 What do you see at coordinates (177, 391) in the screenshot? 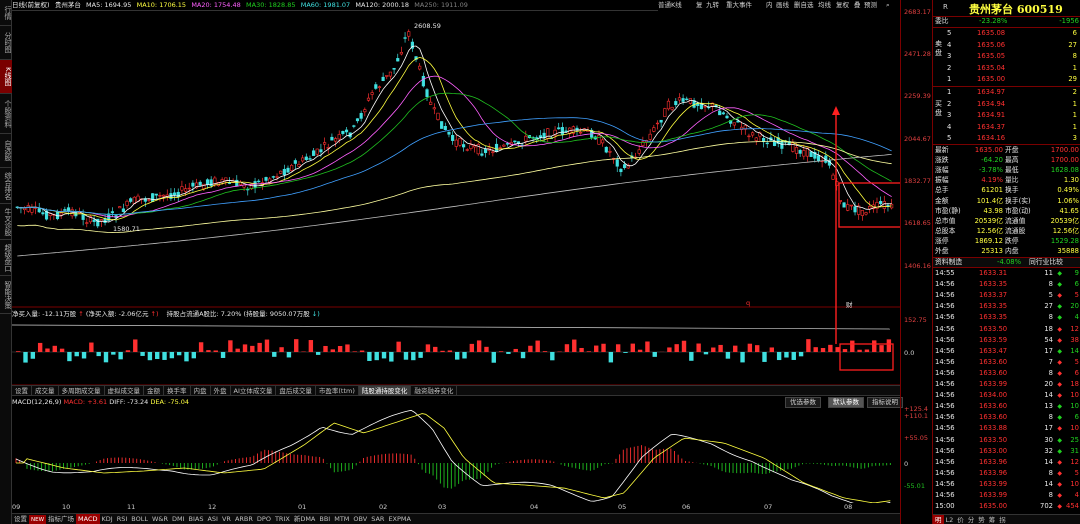
I see `tab-turnover: 换手率` at bounding box center [177, 391].